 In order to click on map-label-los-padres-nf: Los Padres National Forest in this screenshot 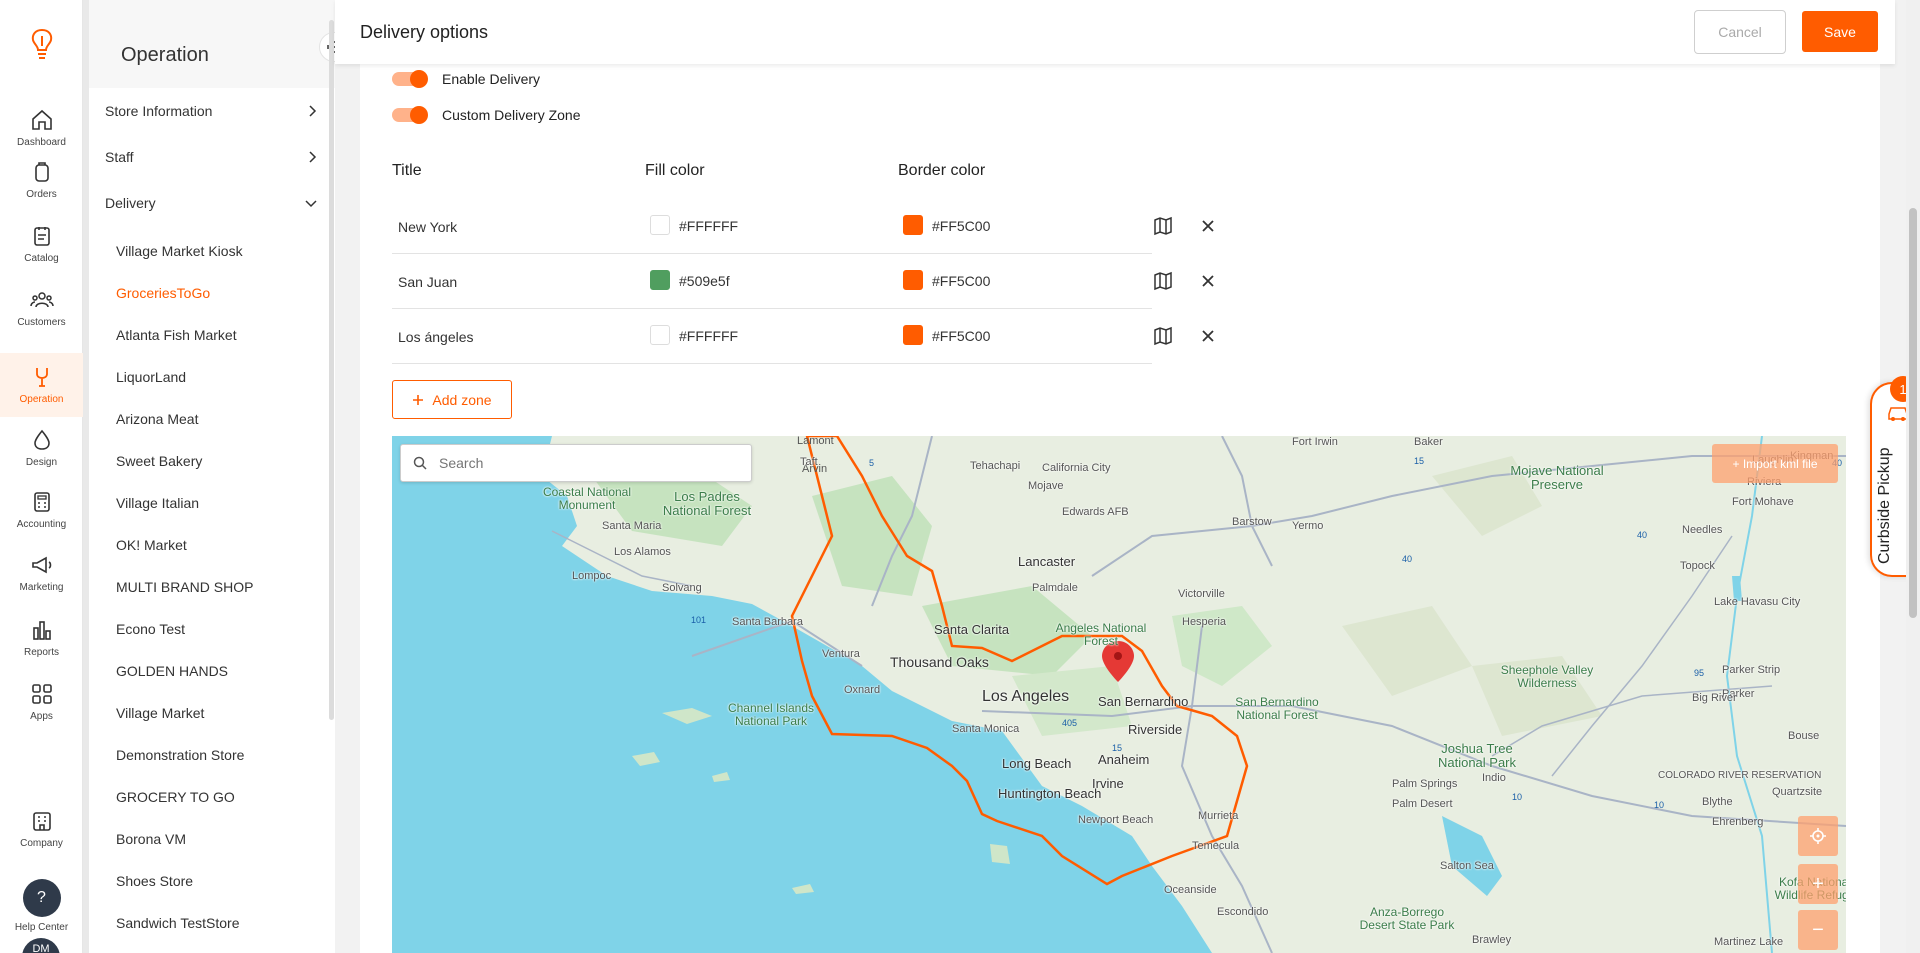, I will do `click(707, 504)`.